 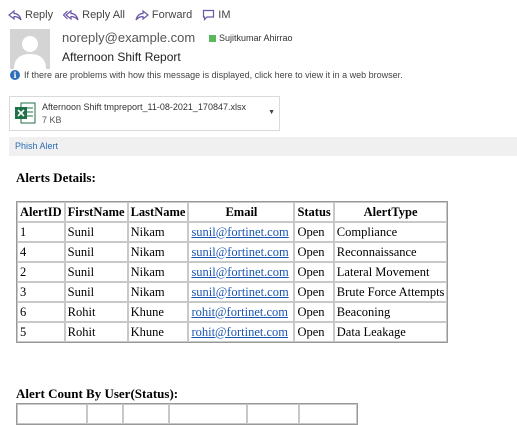 I want to click on chevron-down-icon: ▼, so click(x=271, y=112).